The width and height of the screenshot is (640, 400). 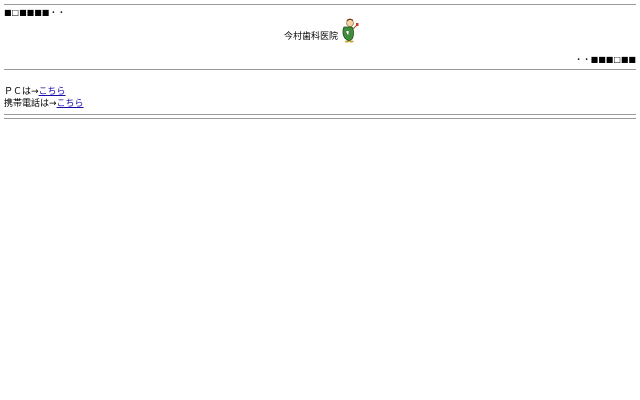 What do you see at coordinates (30, 104) in the screenshot?
I see `mobile-link-prefix: 携帯電話は→` at bounding box center [30, 104].